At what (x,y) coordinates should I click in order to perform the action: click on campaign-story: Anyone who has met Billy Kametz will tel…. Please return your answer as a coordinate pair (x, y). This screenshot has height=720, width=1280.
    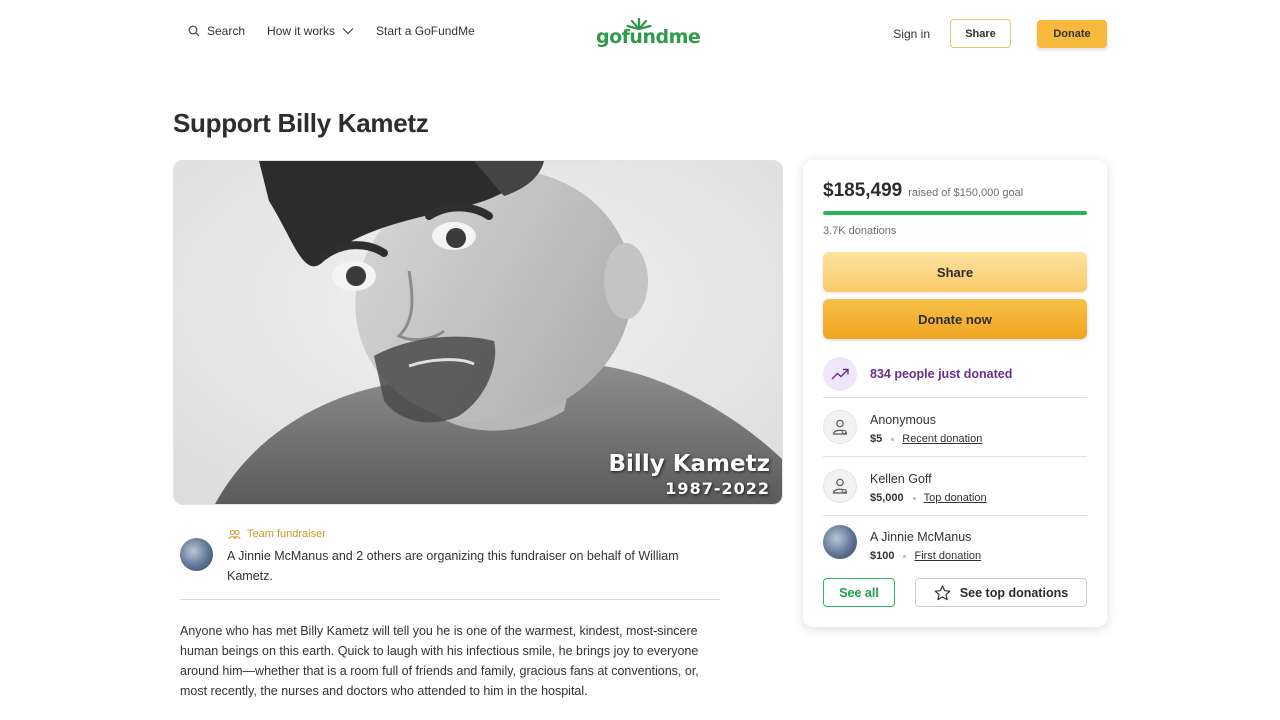
    Looking at the image, I should click on (439, 661).